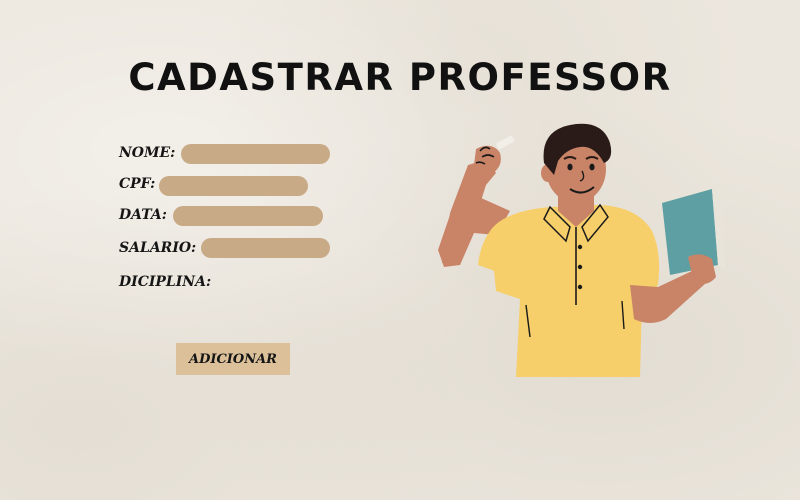  What do you see at coordinates (487, 160) in the screenshot?
I see `raised-hand-icon` at bounding box center [487, 160].